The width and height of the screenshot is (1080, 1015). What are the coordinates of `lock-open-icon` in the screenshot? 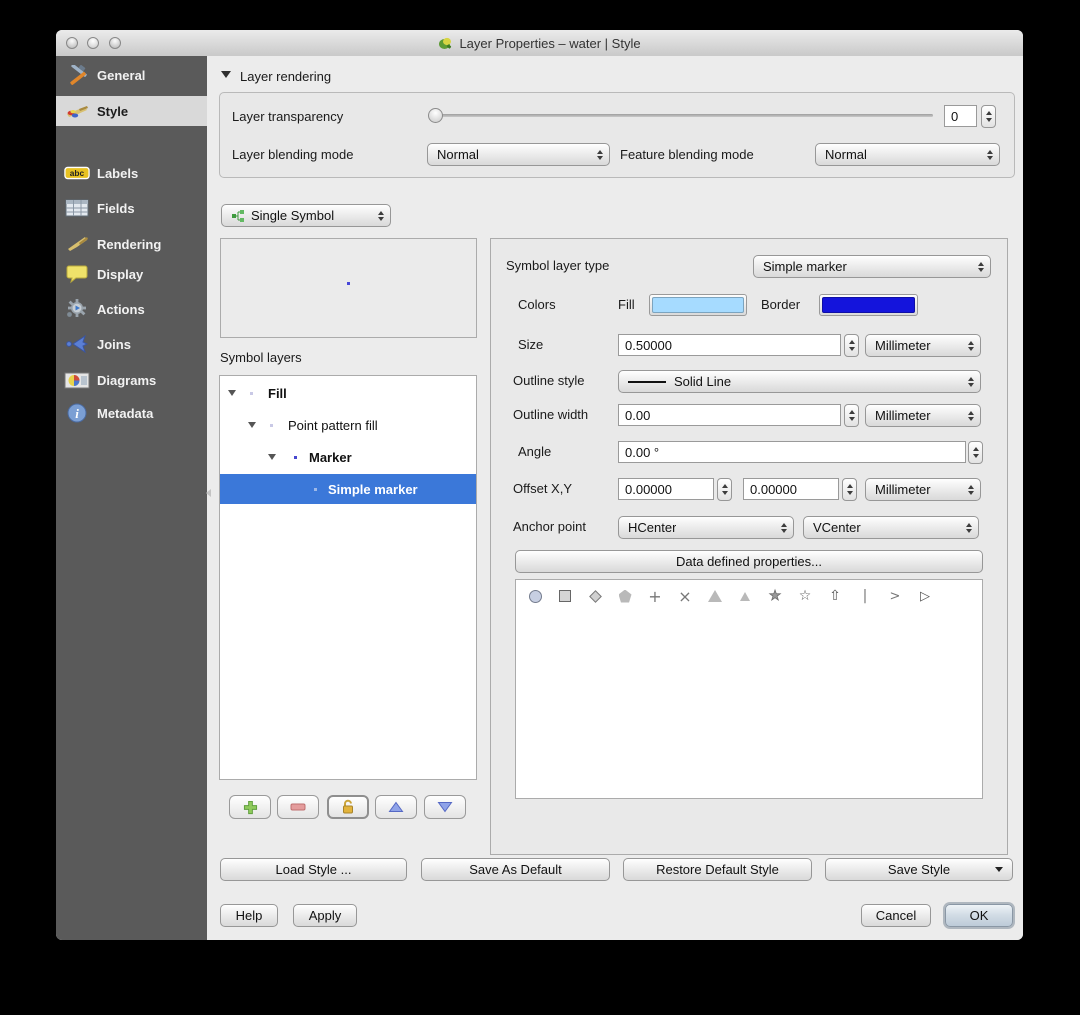 It's located at (348, 806).